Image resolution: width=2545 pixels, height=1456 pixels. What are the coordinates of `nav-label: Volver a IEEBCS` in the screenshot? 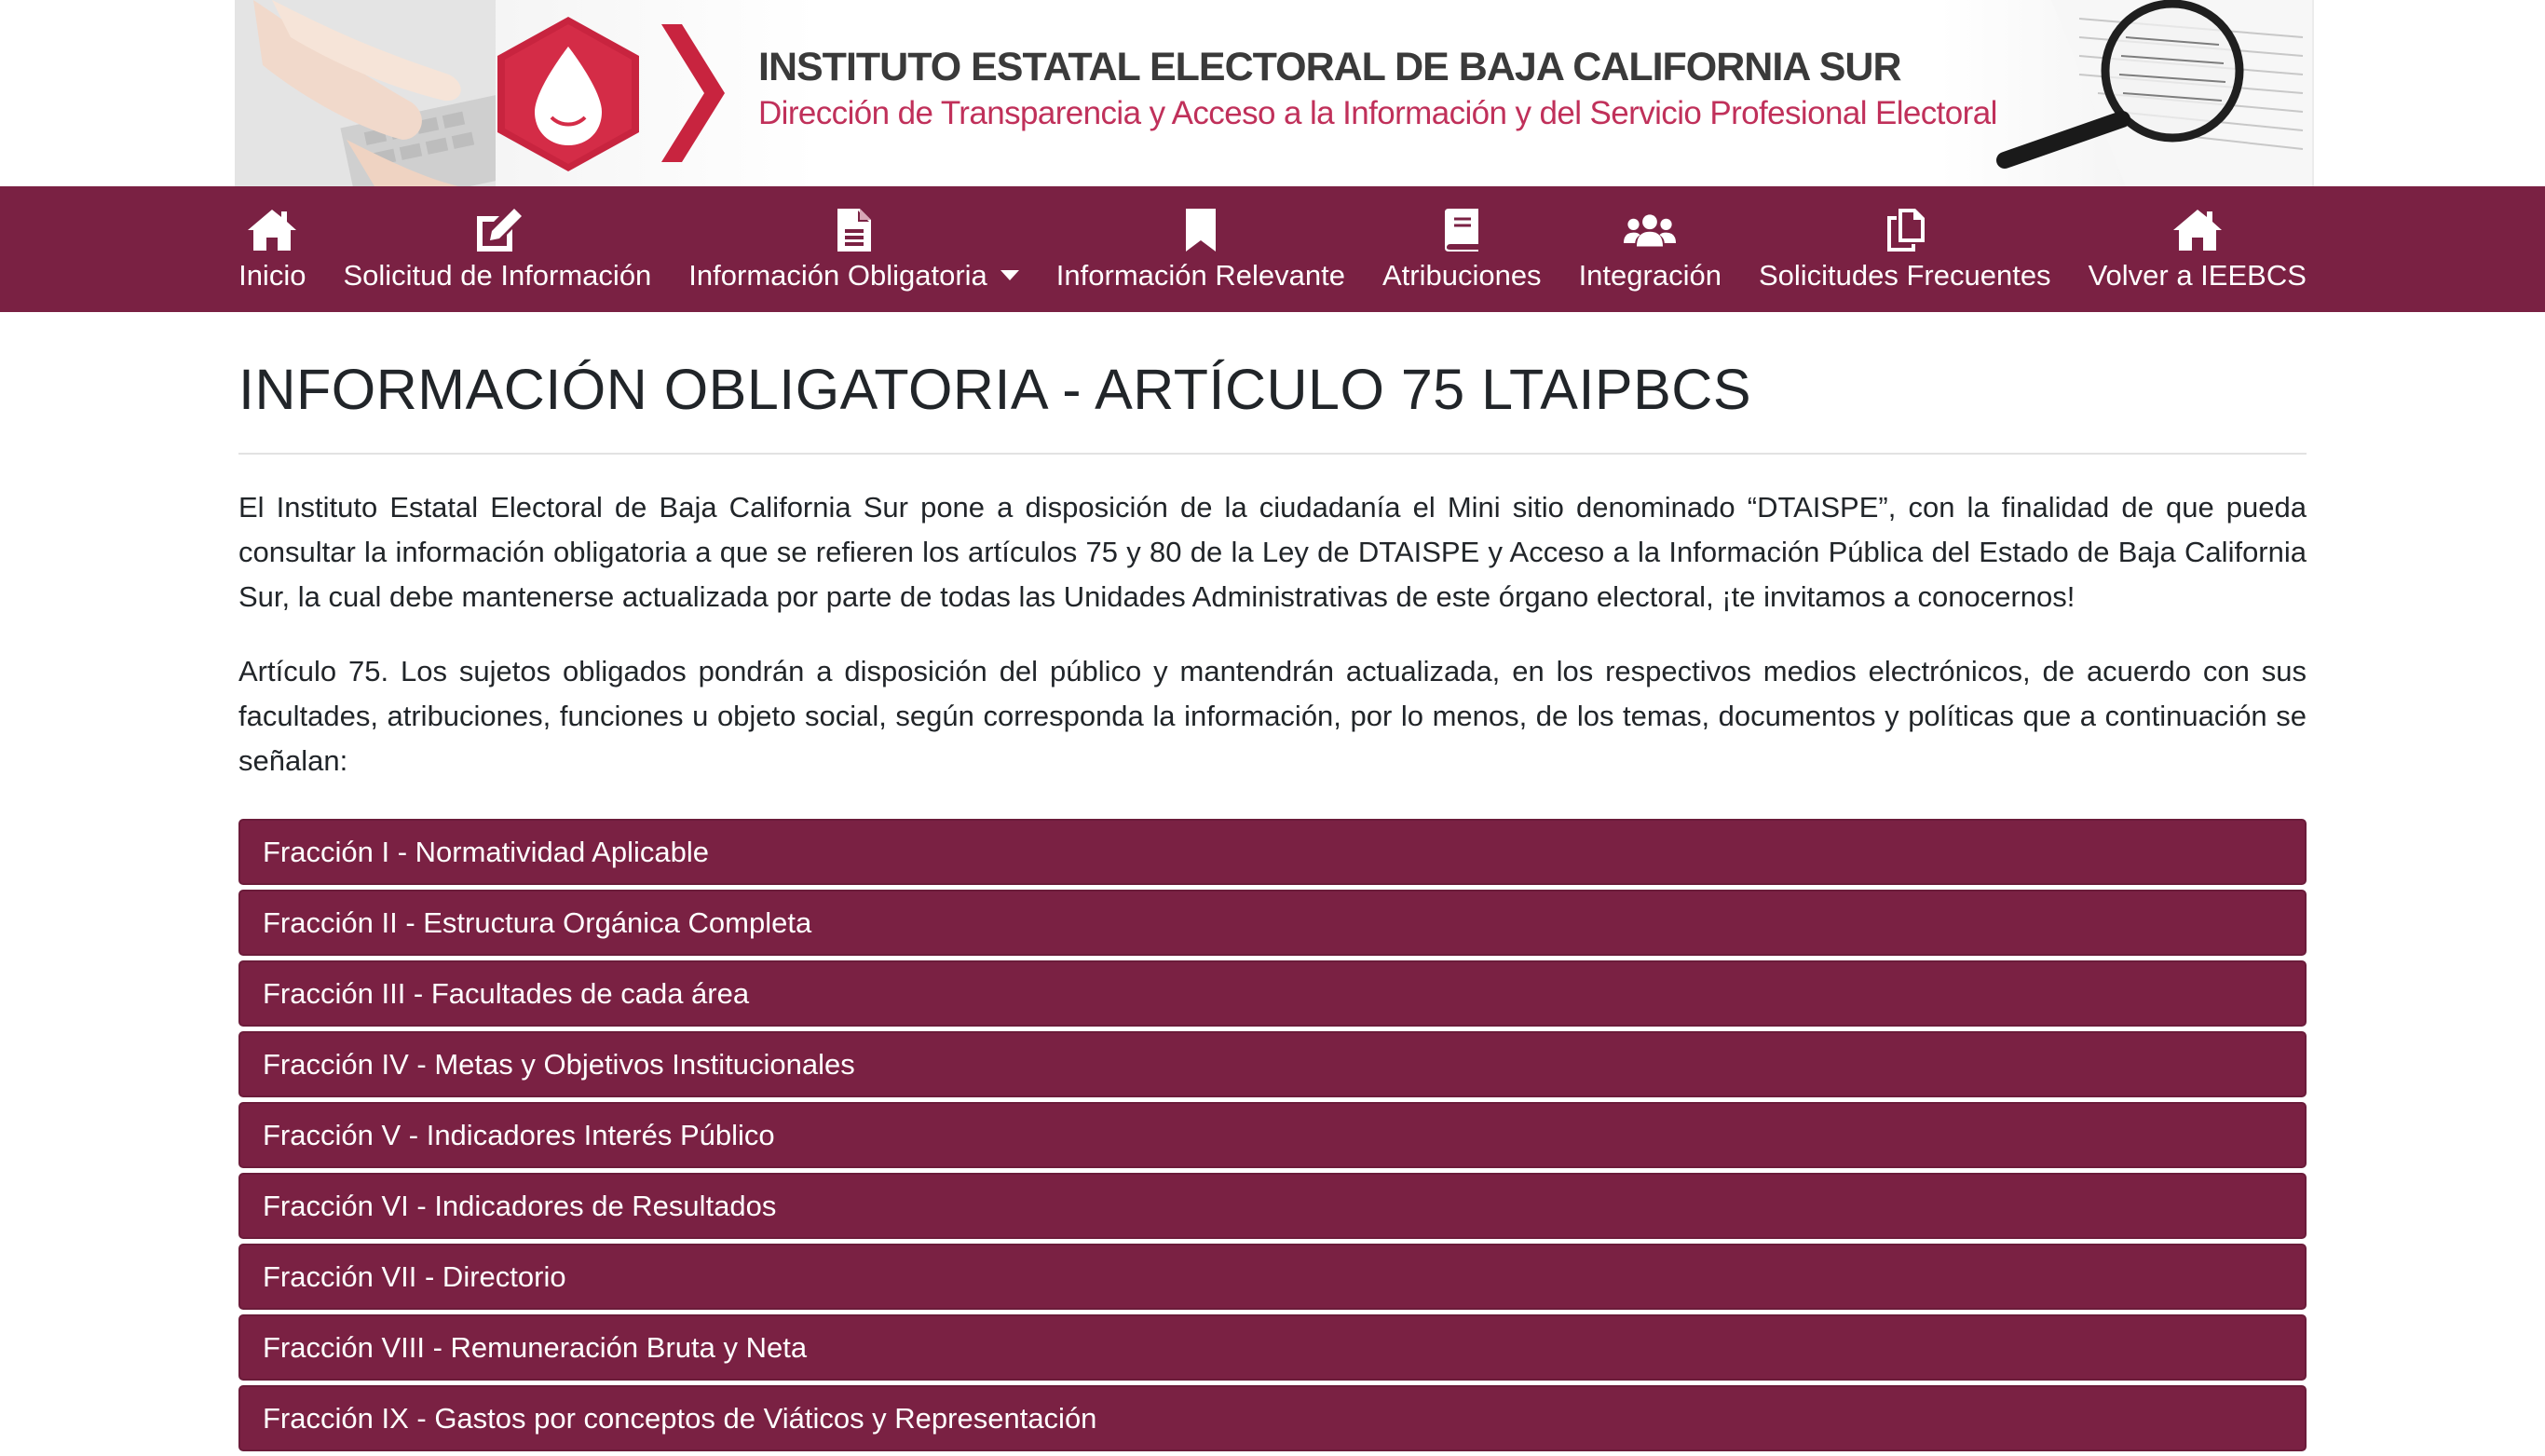 It's located at (2198, 275).